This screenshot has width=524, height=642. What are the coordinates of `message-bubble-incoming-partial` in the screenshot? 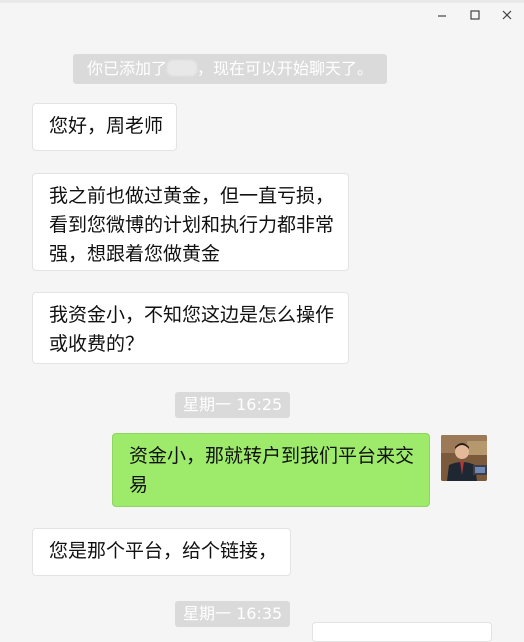 It's located at (402, 632).